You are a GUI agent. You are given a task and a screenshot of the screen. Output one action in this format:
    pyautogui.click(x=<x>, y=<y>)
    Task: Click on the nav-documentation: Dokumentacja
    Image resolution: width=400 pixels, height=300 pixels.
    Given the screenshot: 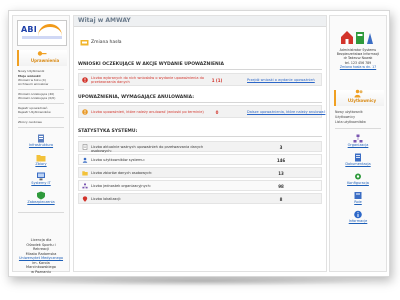 What is the action you would take?
    pyautogui.click(x=358, y=160)
    